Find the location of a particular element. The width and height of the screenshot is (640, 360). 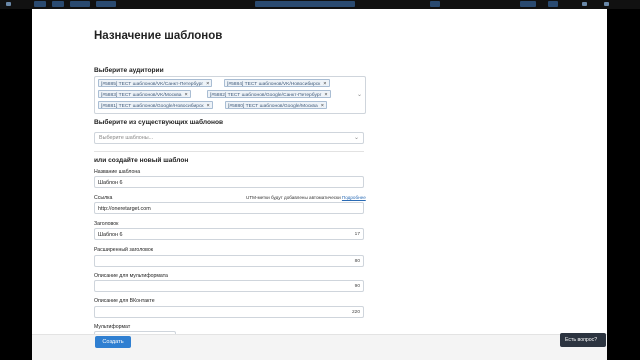

vk-description-counter: 220 is located at coordinates (355, 312).